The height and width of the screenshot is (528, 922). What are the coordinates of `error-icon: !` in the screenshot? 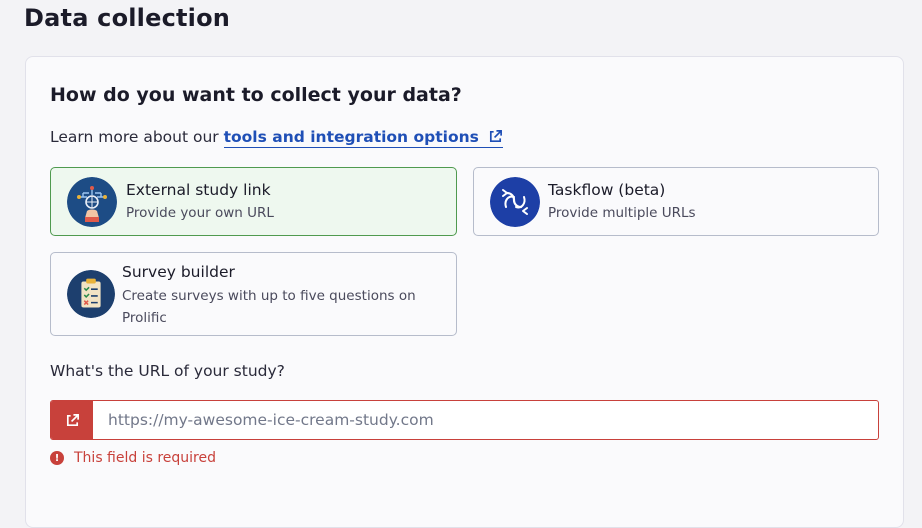 It's located at (57, 458).